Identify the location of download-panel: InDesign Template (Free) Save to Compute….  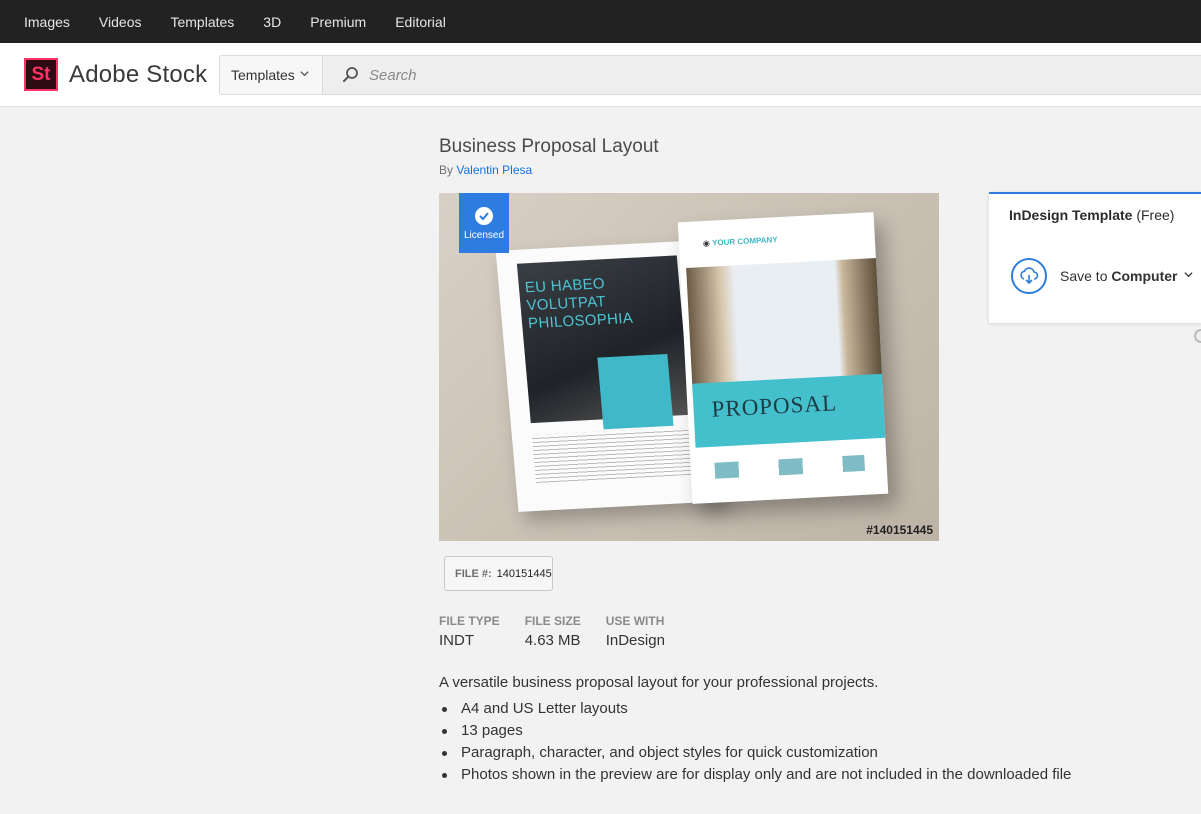
(1095, 257).